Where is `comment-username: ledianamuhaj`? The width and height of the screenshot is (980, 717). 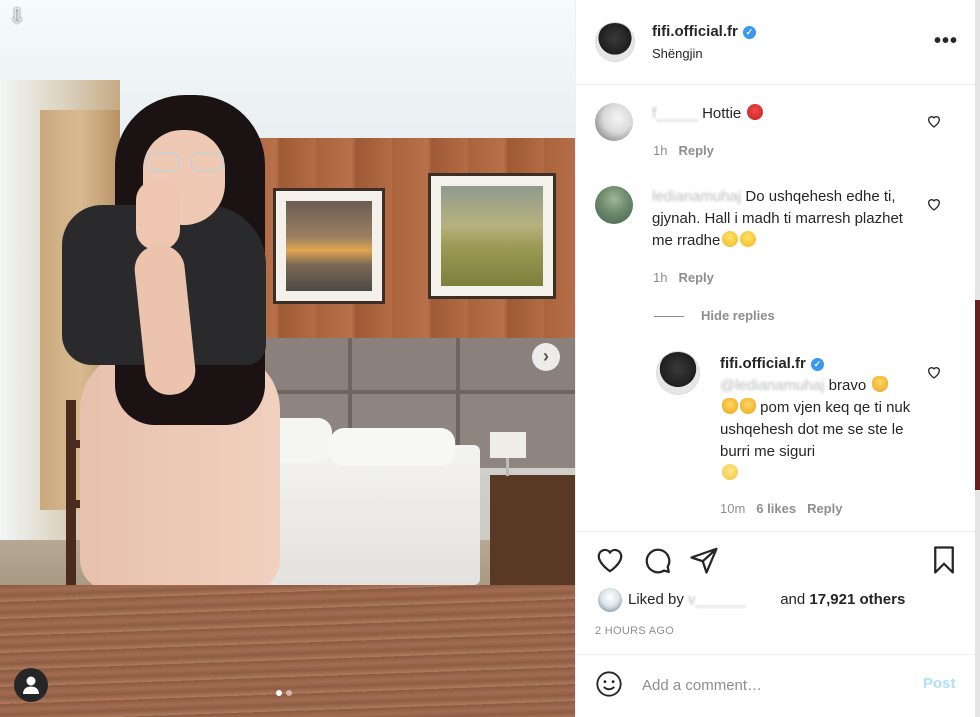
comment-username: ledianamuhaj is located at coordinates (696, 196).